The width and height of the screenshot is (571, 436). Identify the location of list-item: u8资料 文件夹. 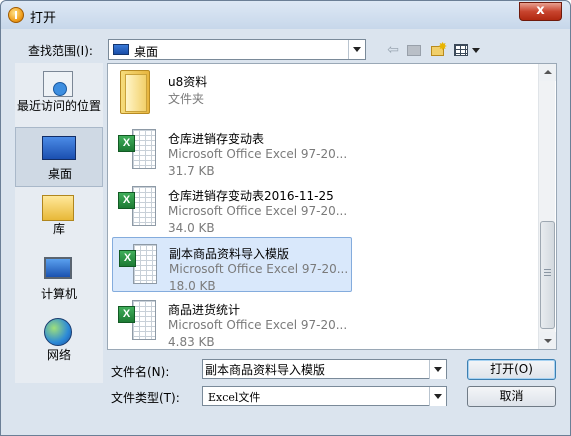
(232, 93).